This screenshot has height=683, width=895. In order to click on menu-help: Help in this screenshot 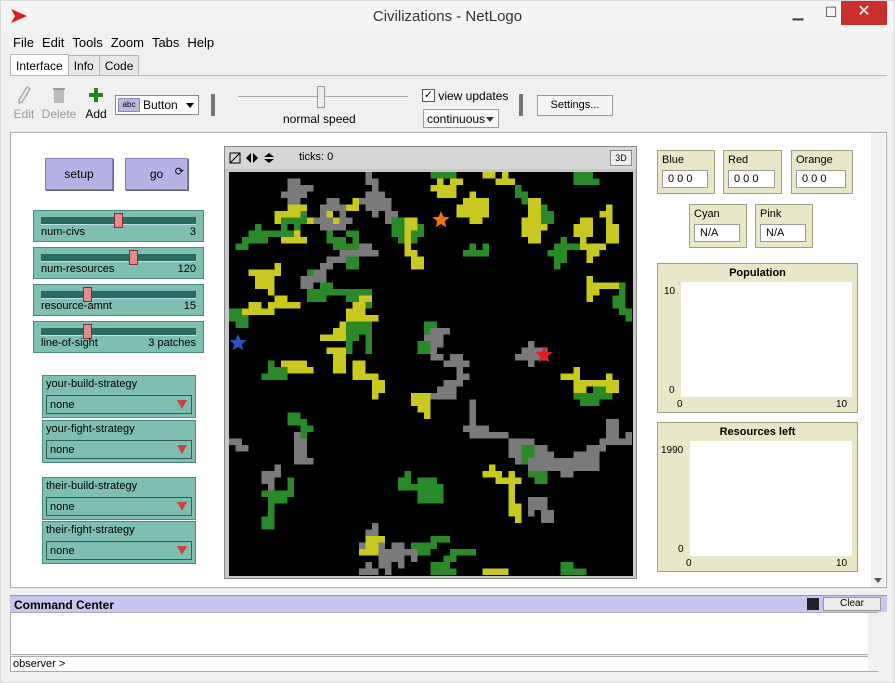, I will do `click(200, 42)`.